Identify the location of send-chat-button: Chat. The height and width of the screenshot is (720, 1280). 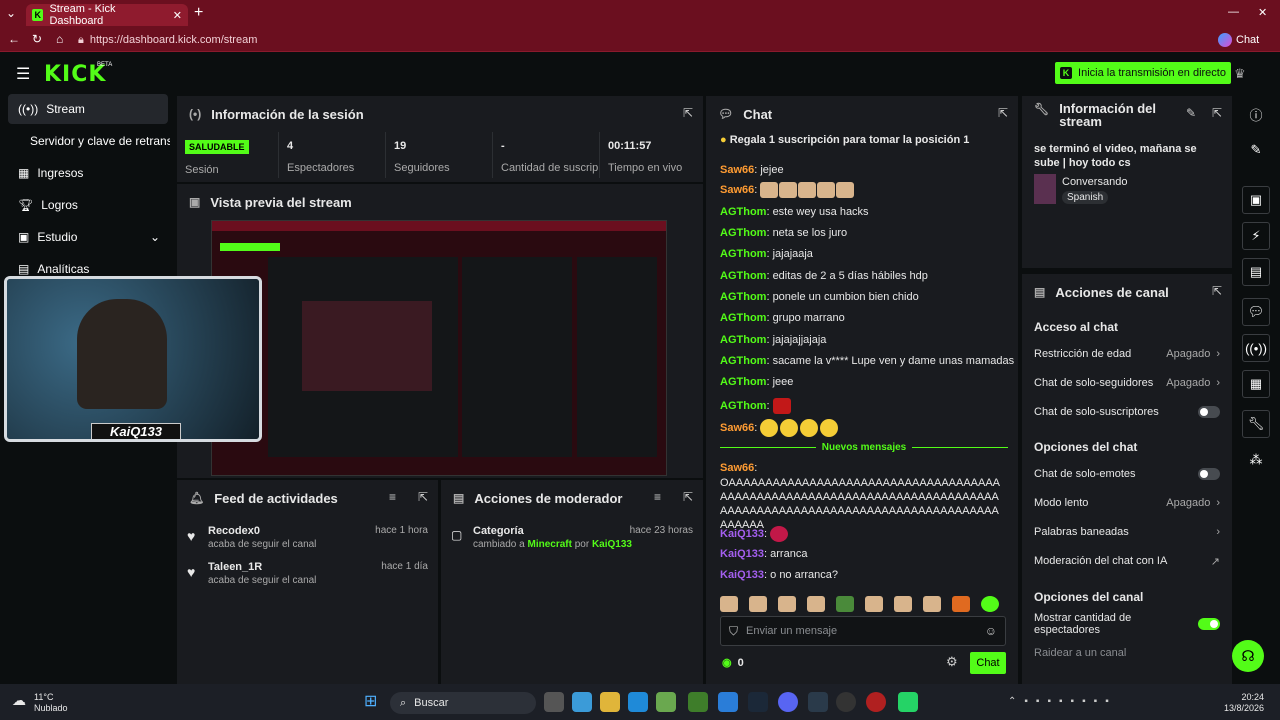
(988, 663).